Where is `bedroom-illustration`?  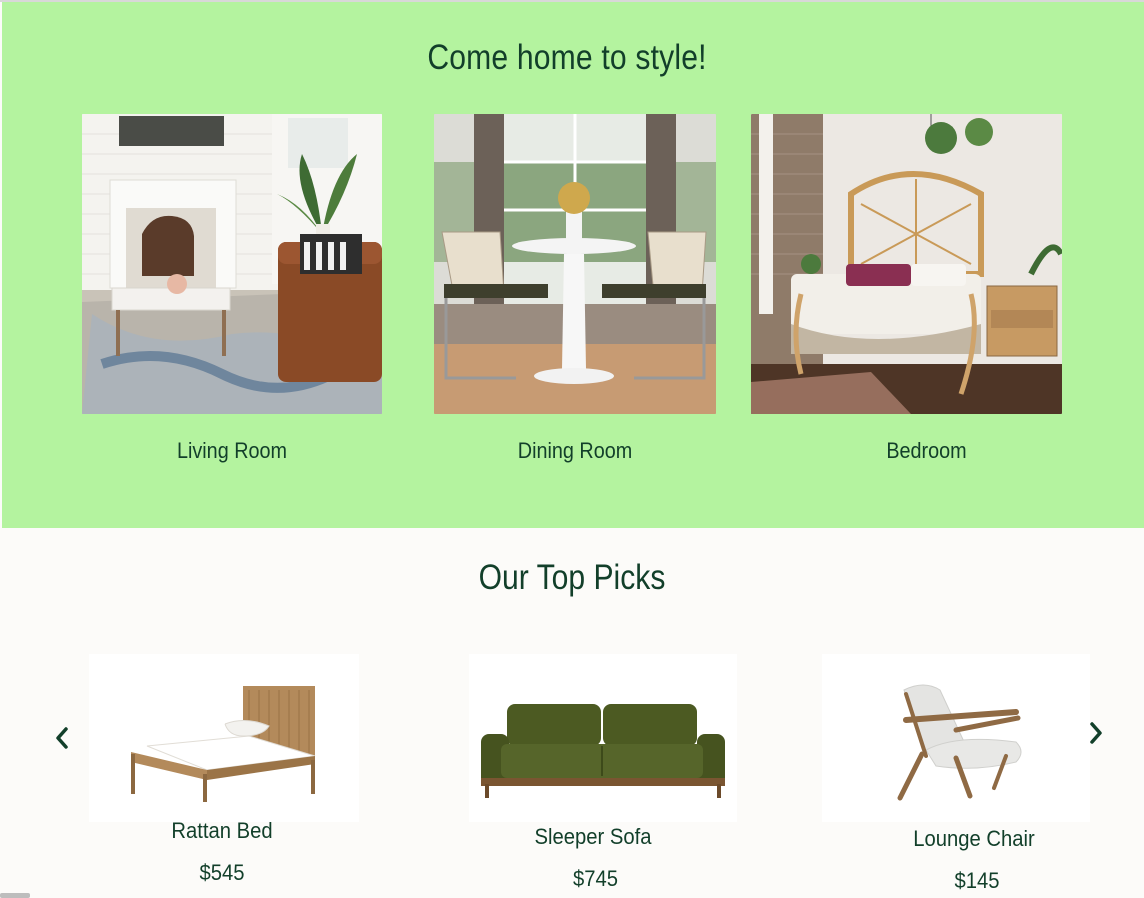 bedroom-illustration is located at coordinates (906, 264).